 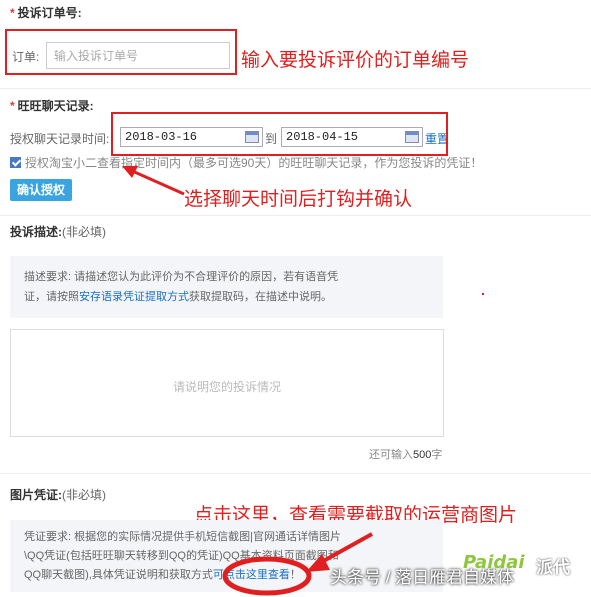 I want to click on order-annotation-box, so click(x=121, y=52).